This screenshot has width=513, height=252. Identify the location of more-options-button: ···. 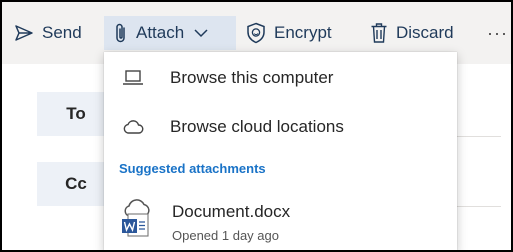
(497, 33).